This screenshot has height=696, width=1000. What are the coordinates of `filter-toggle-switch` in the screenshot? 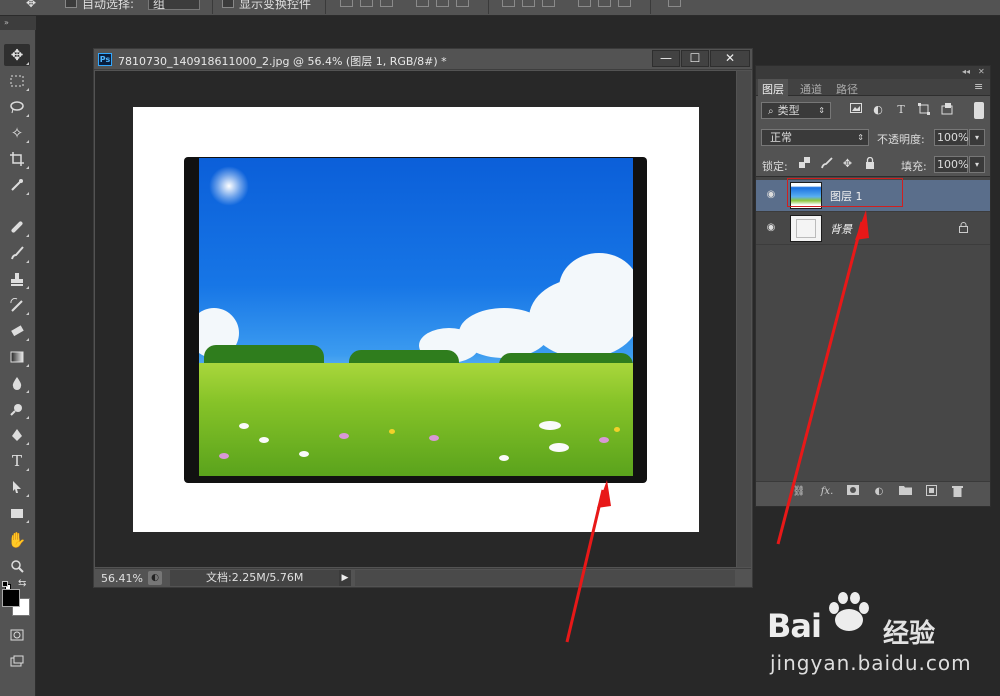 It's located at (979, 110).